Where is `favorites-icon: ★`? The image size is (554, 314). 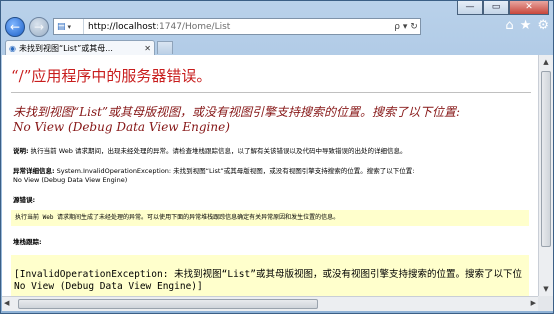 favorites-icon: ★ is located at coordinates (526, 25).